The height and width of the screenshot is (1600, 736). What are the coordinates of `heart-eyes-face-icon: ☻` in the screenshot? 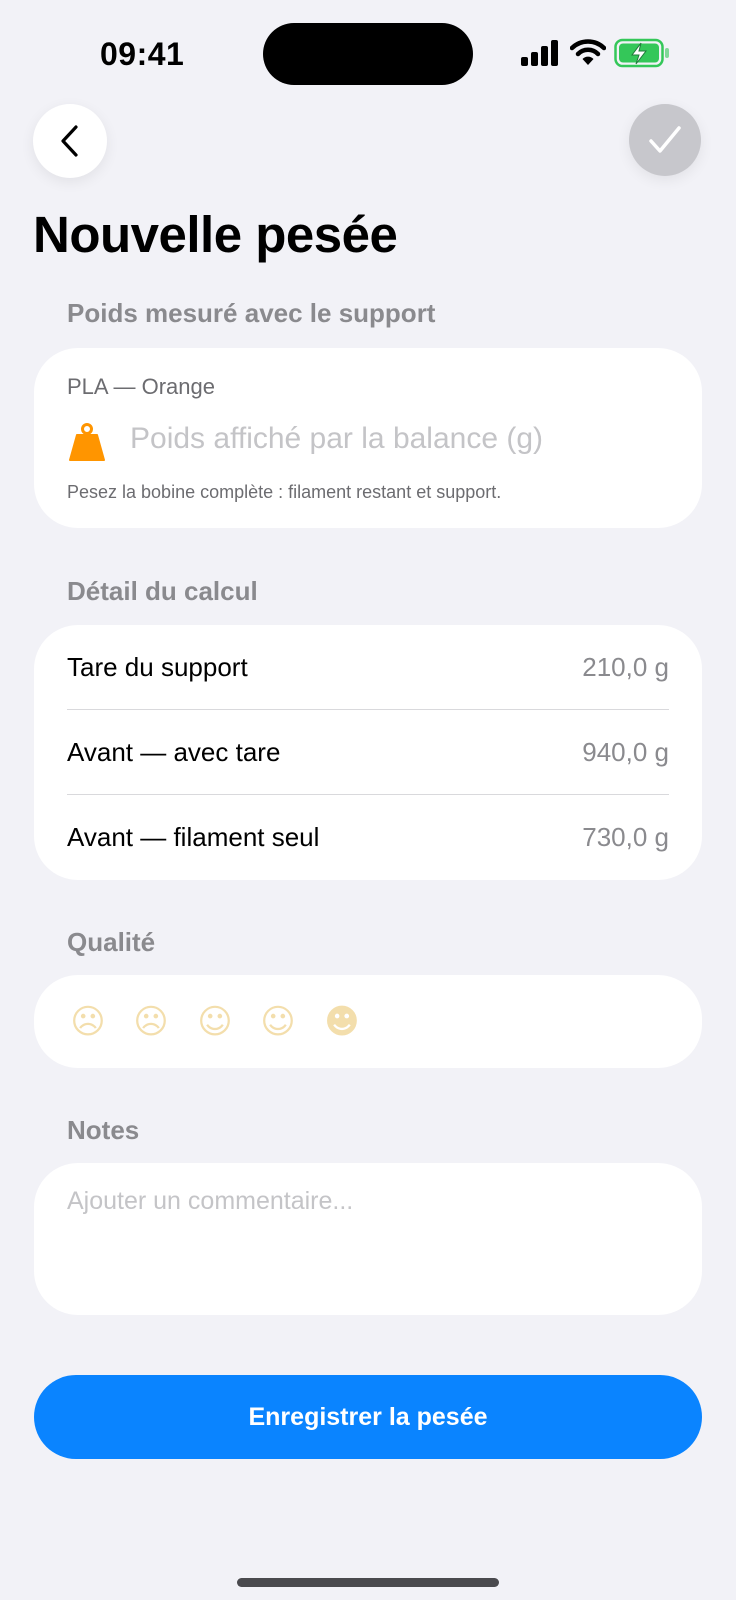 It's located at (342, 1022).